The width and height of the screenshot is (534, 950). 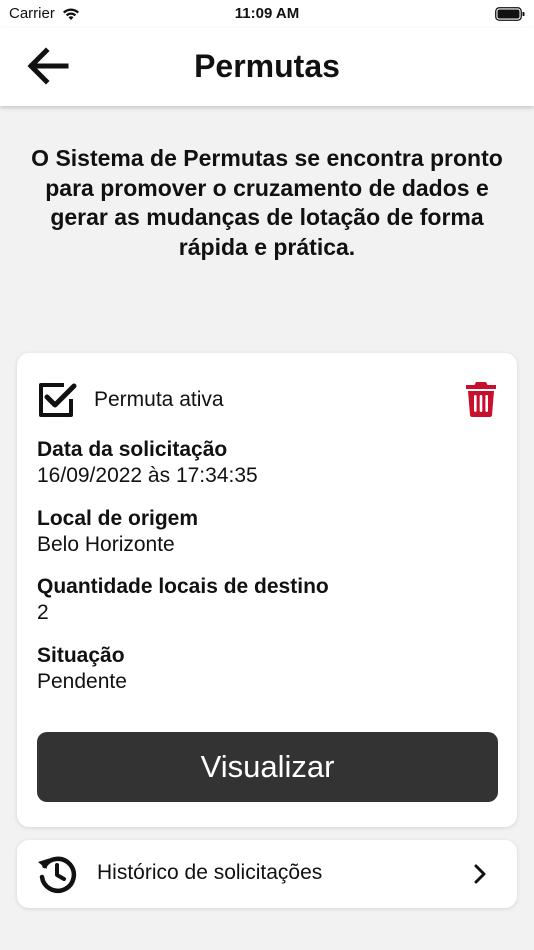 What do you see at coordinates (106, 544) in the screenshot?
I see `field-value: Belo Horizonte` at bounding box center [106, 544].